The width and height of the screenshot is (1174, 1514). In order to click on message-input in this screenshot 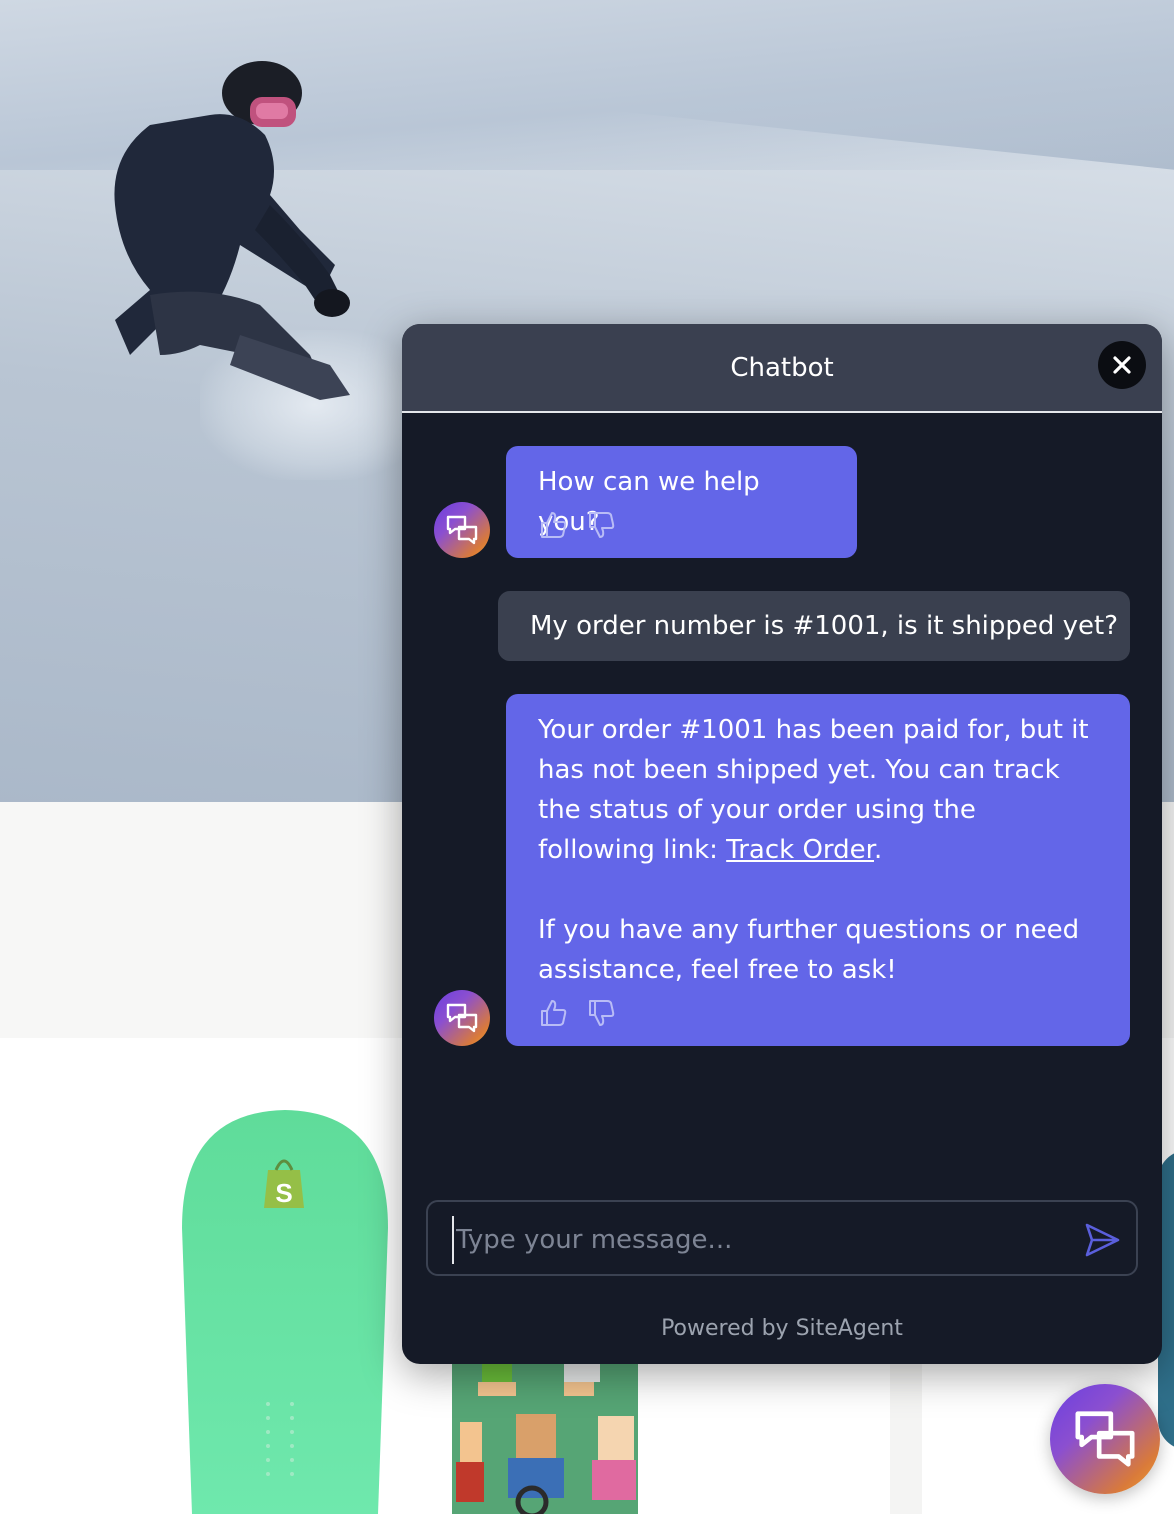, I will do `click(755, 1240)`.